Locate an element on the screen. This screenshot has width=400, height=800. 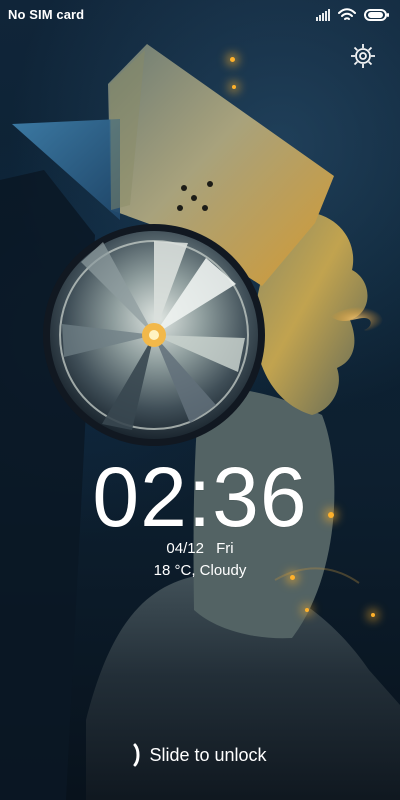
lock-screen-date: 04/12 Fri is located at coordinates (200, 549).